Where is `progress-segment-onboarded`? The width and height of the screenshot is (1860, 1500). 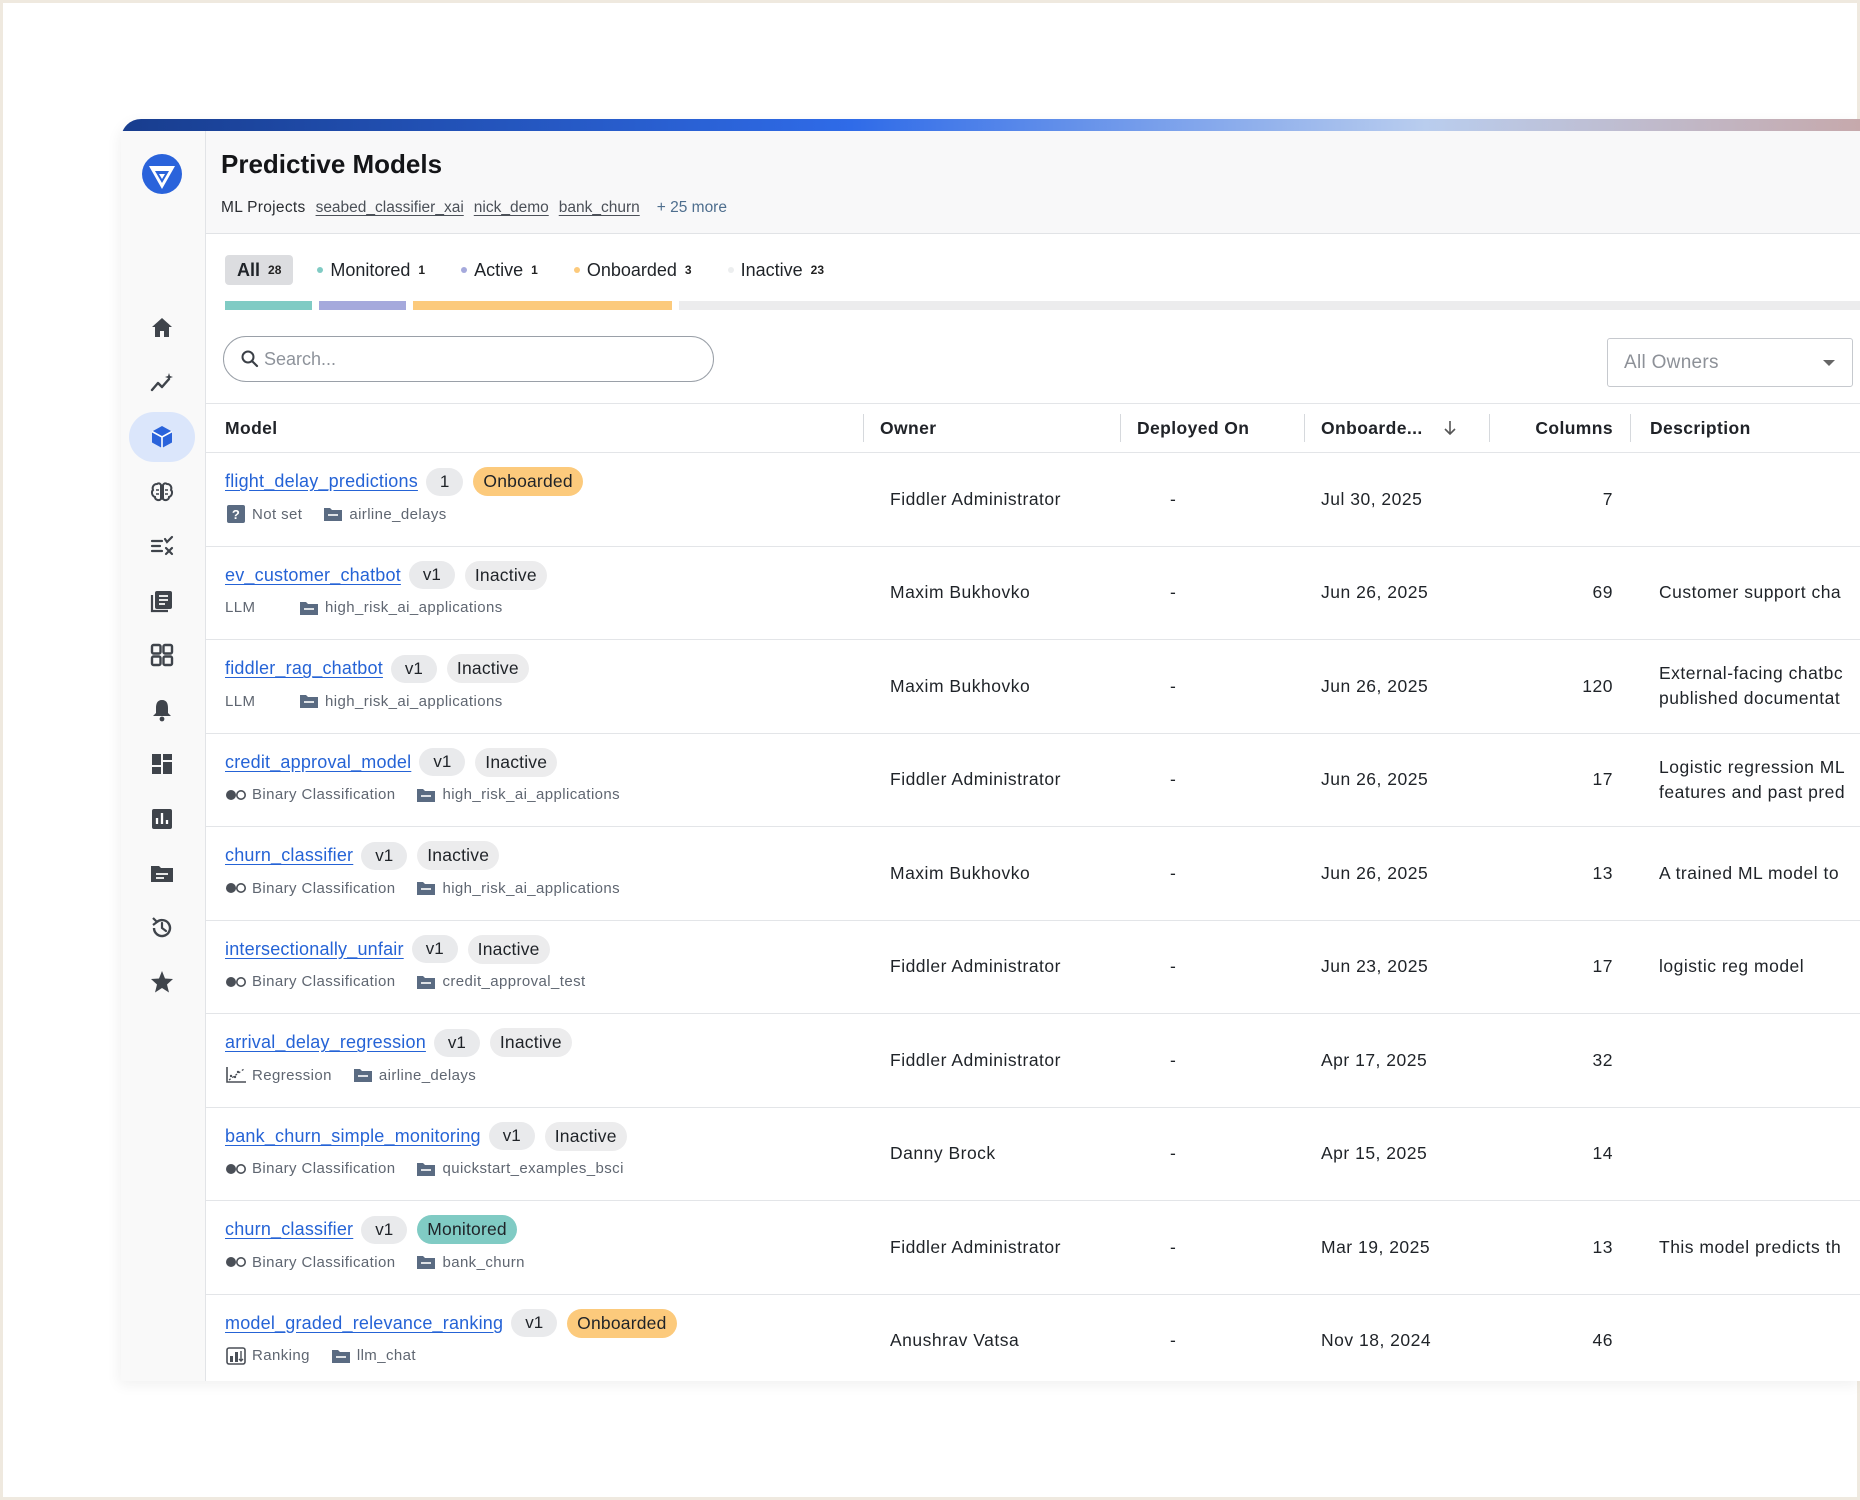 progress-segment-onboarded is located at coordinates (542, 305).